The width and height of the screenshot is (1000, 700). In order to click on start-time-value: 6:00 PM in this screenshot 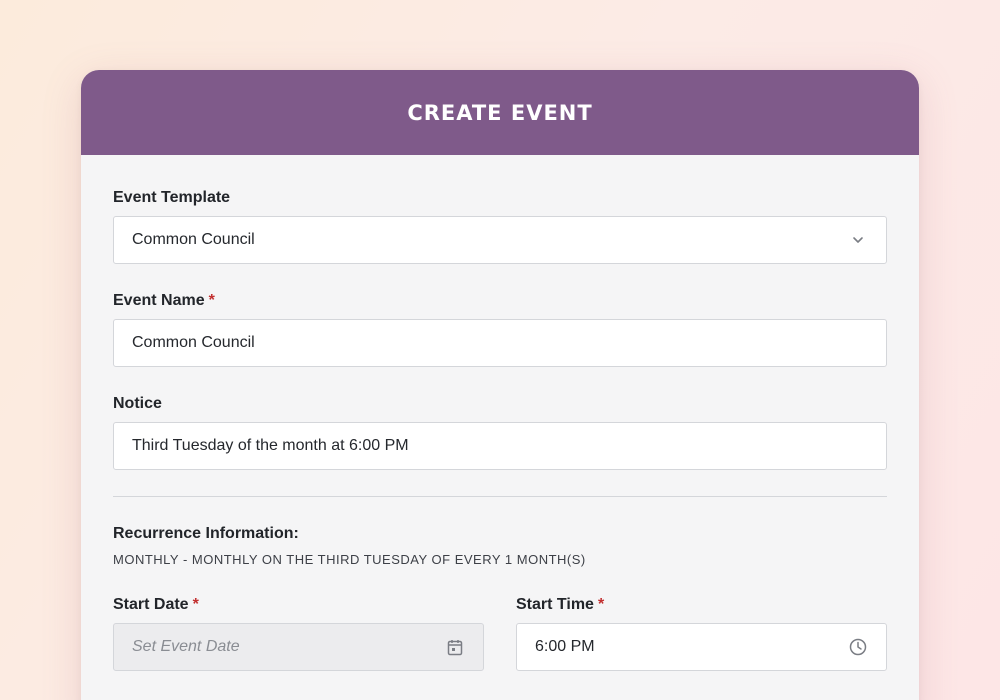, I will do `click(565, 646)`.